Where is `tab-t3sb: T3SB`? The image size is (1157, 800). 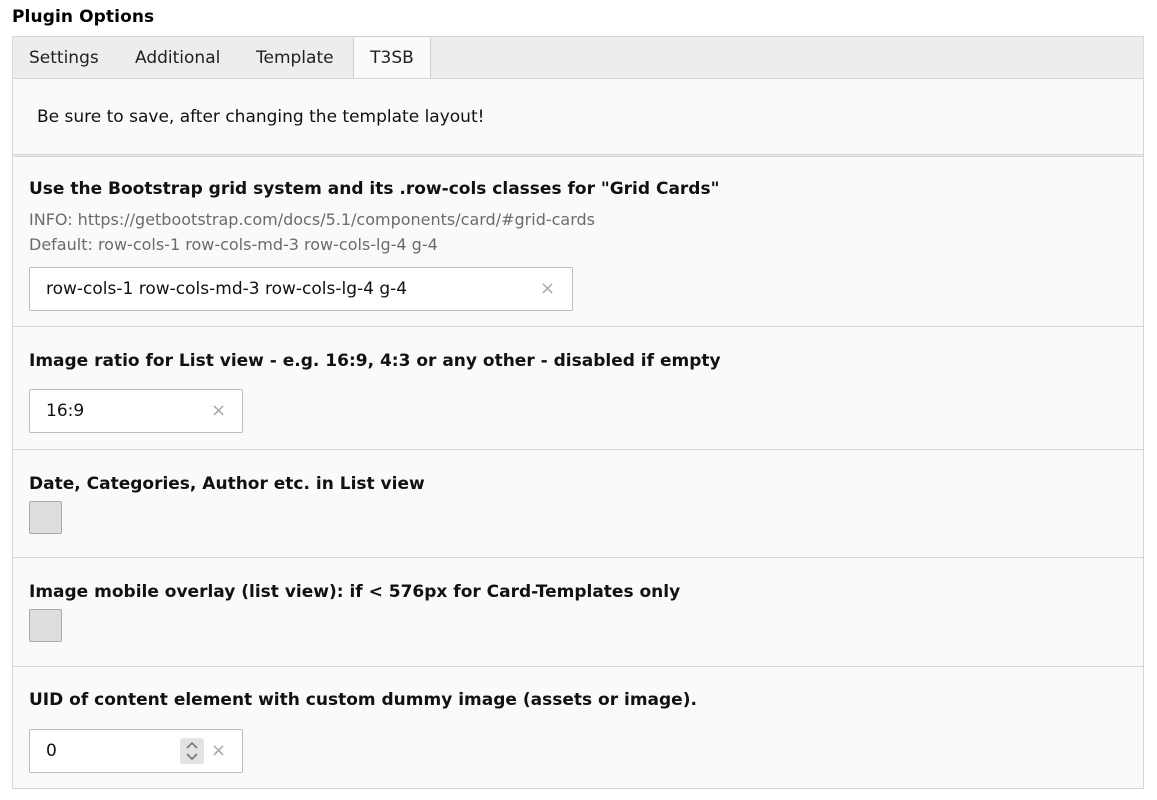 tab-t3sb: T3SB is located at coordinates (392, 58).